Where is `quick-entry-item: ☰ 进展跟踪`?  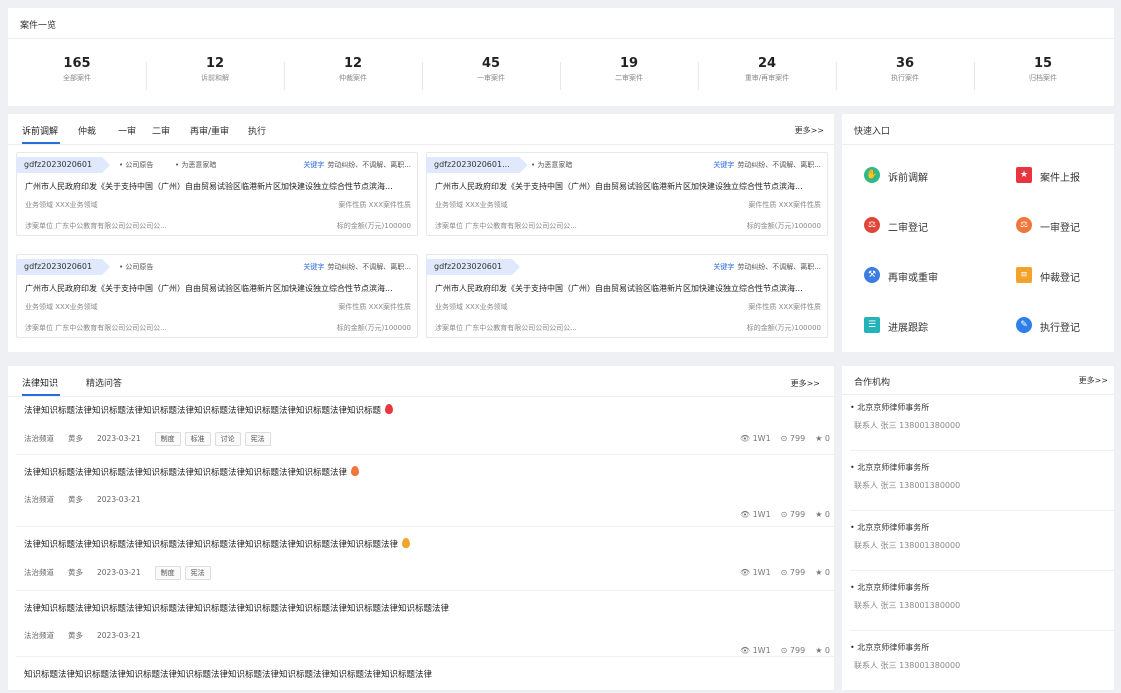 quick-entry-item: ☰ 进展跟踪 is located at coordinates (924, 325).